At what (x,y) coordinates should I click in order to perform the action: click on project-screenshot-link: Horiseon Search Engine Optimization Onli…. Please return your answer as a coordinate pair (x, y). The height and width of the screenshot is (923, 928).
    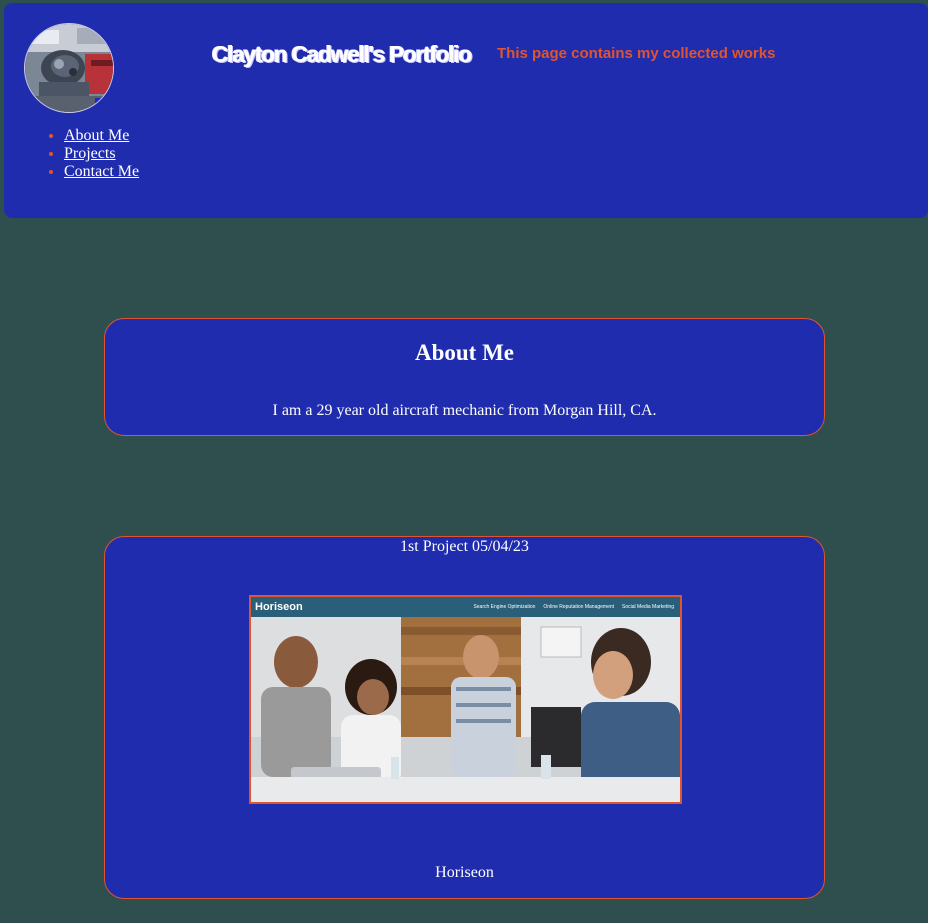
    Looking at the image, I should click on (465, 699).